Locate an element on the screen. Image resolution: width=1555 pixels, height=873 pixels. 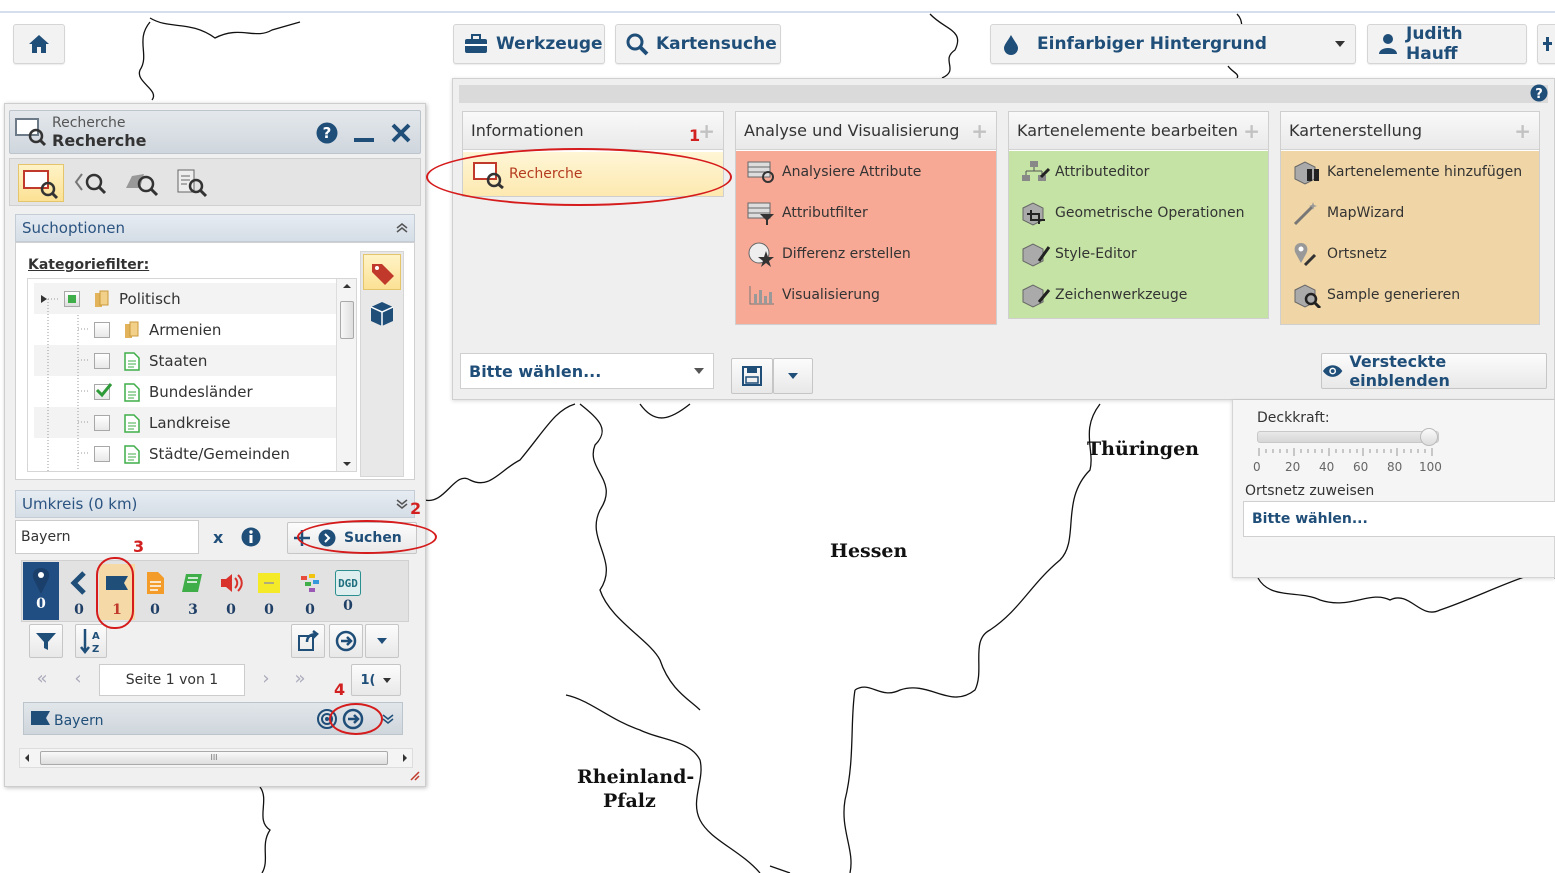
tool-differenz-erstellen: Differenz erstellen is located at coordinates (866, 253).